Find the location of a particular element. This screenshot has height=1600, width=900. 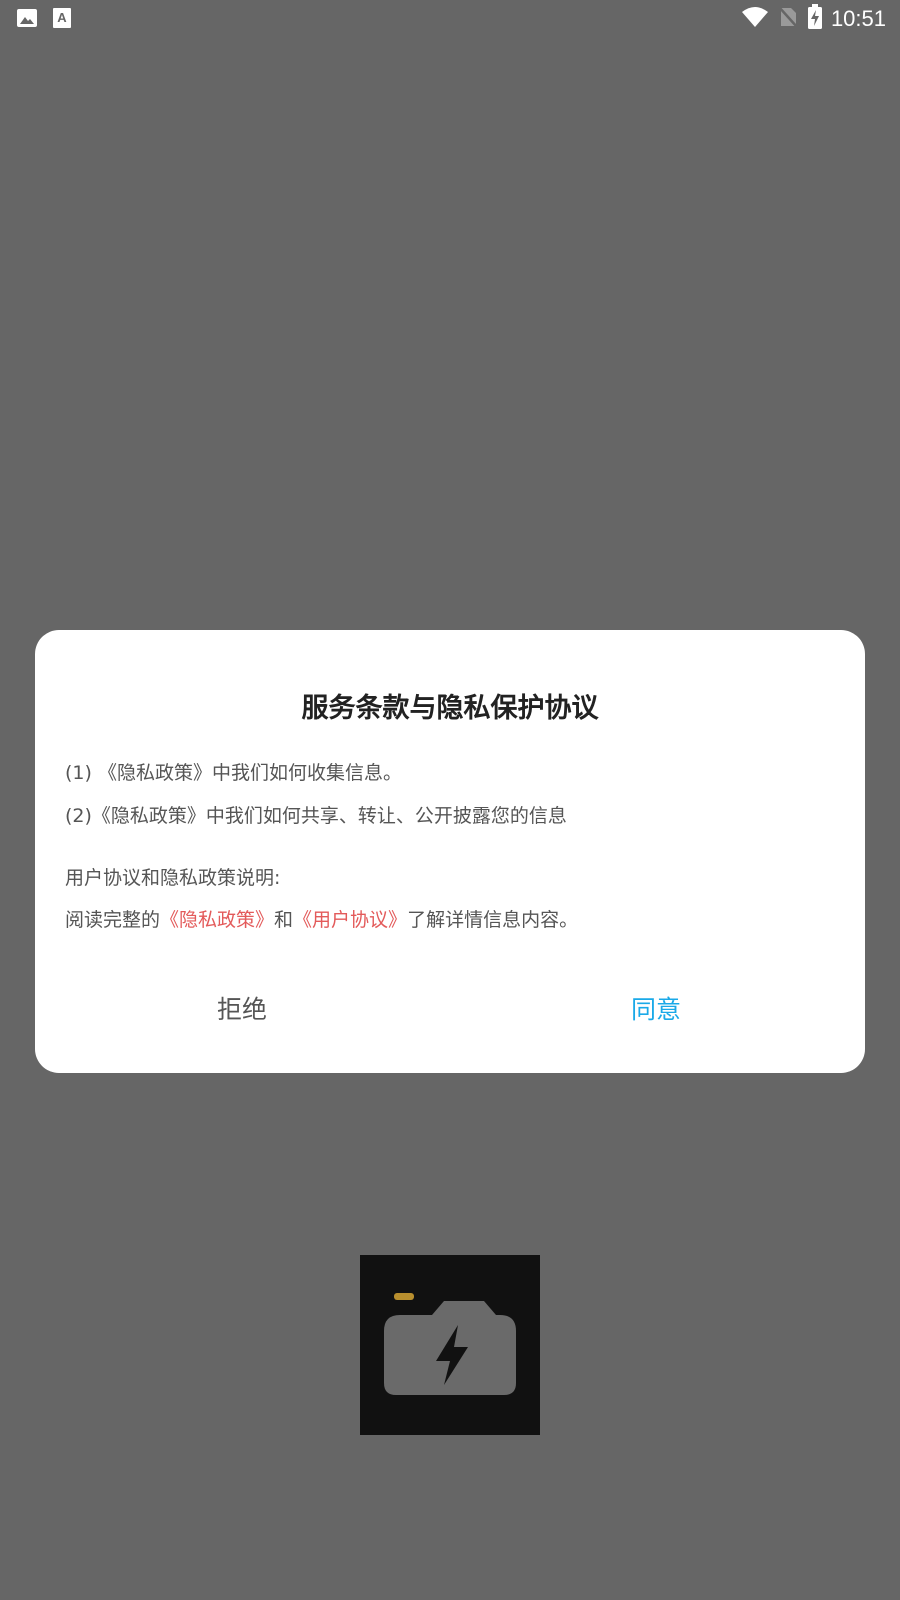

read-middle: 和 is located at coordinates (284, 920).